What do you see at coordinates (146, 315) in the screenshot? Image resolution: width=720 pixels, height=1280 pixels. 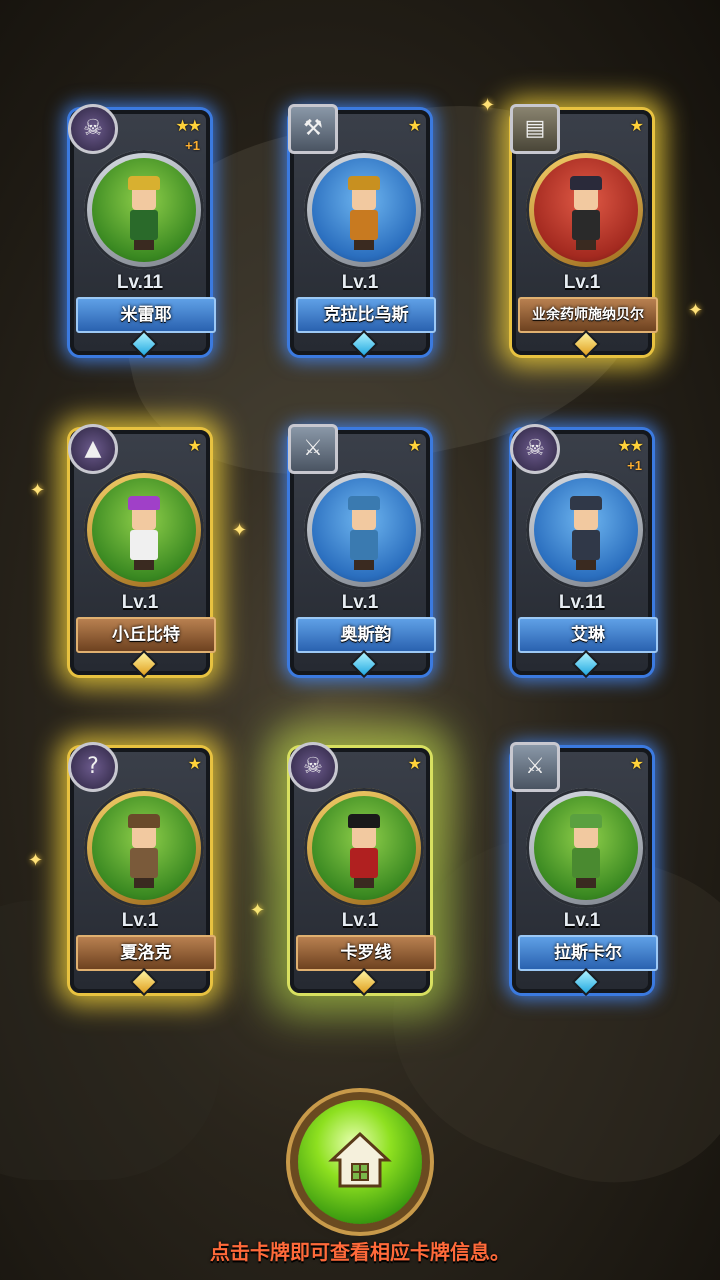 I see `hero-name: 米雷耶` at bounding box center [146, 315].